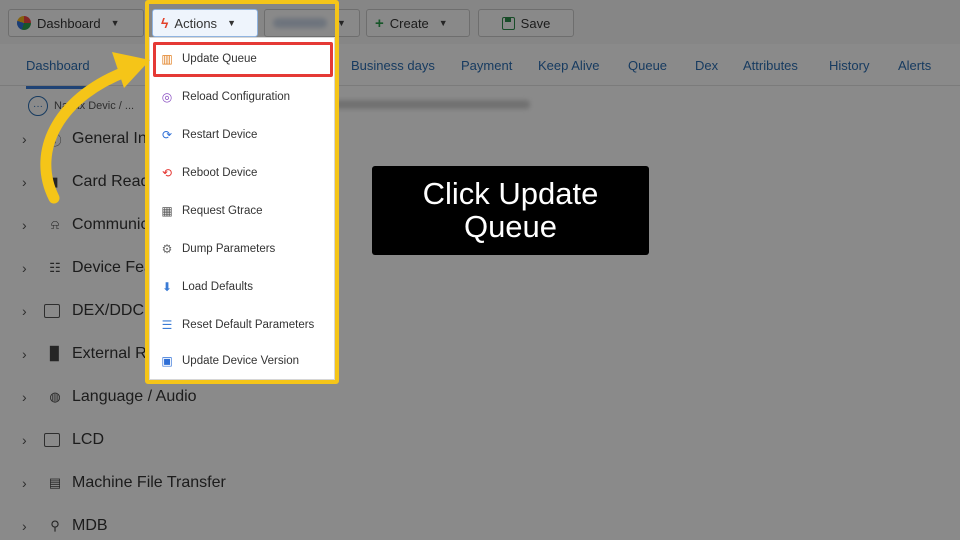 The width and height of the screenshot is (960, 540). Describe the element at coordinates (222, 211) in the screenshot. I see `menu-item-label: Request Gtrace` at that location.